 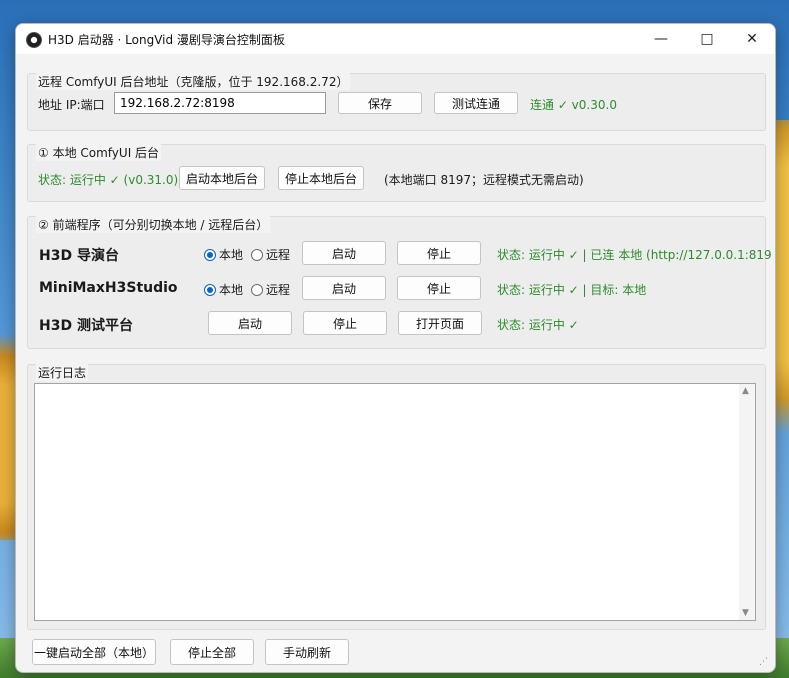 I want to click on radio-remote-h3d-director: 远程, so click(x=270, y=254).